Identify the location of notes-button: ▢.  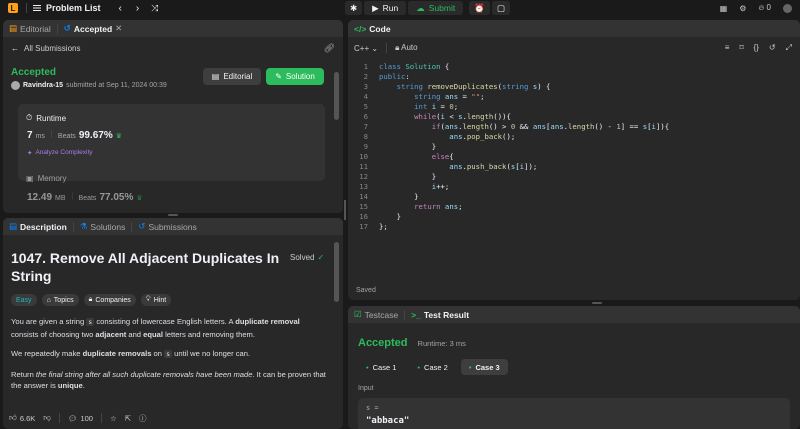
(500, 8).